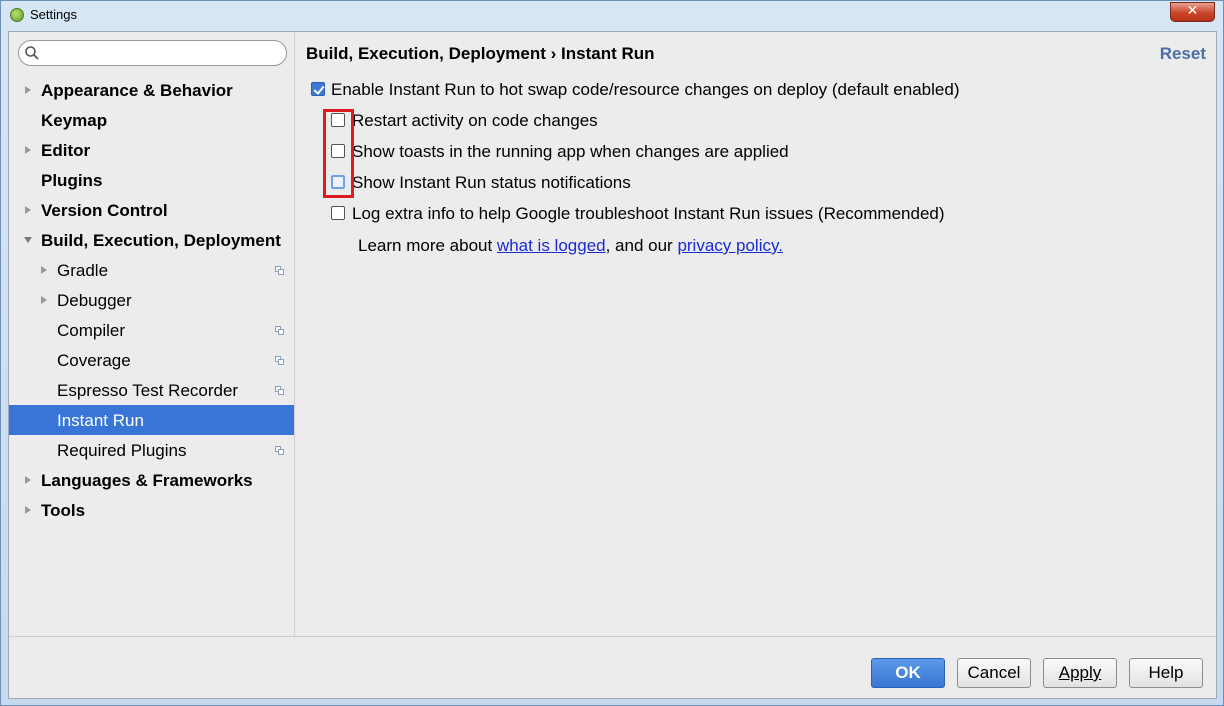 The image size is (1224, 706). I want to click on option-label: Show Instant Run status notifications, so click(491, 182).